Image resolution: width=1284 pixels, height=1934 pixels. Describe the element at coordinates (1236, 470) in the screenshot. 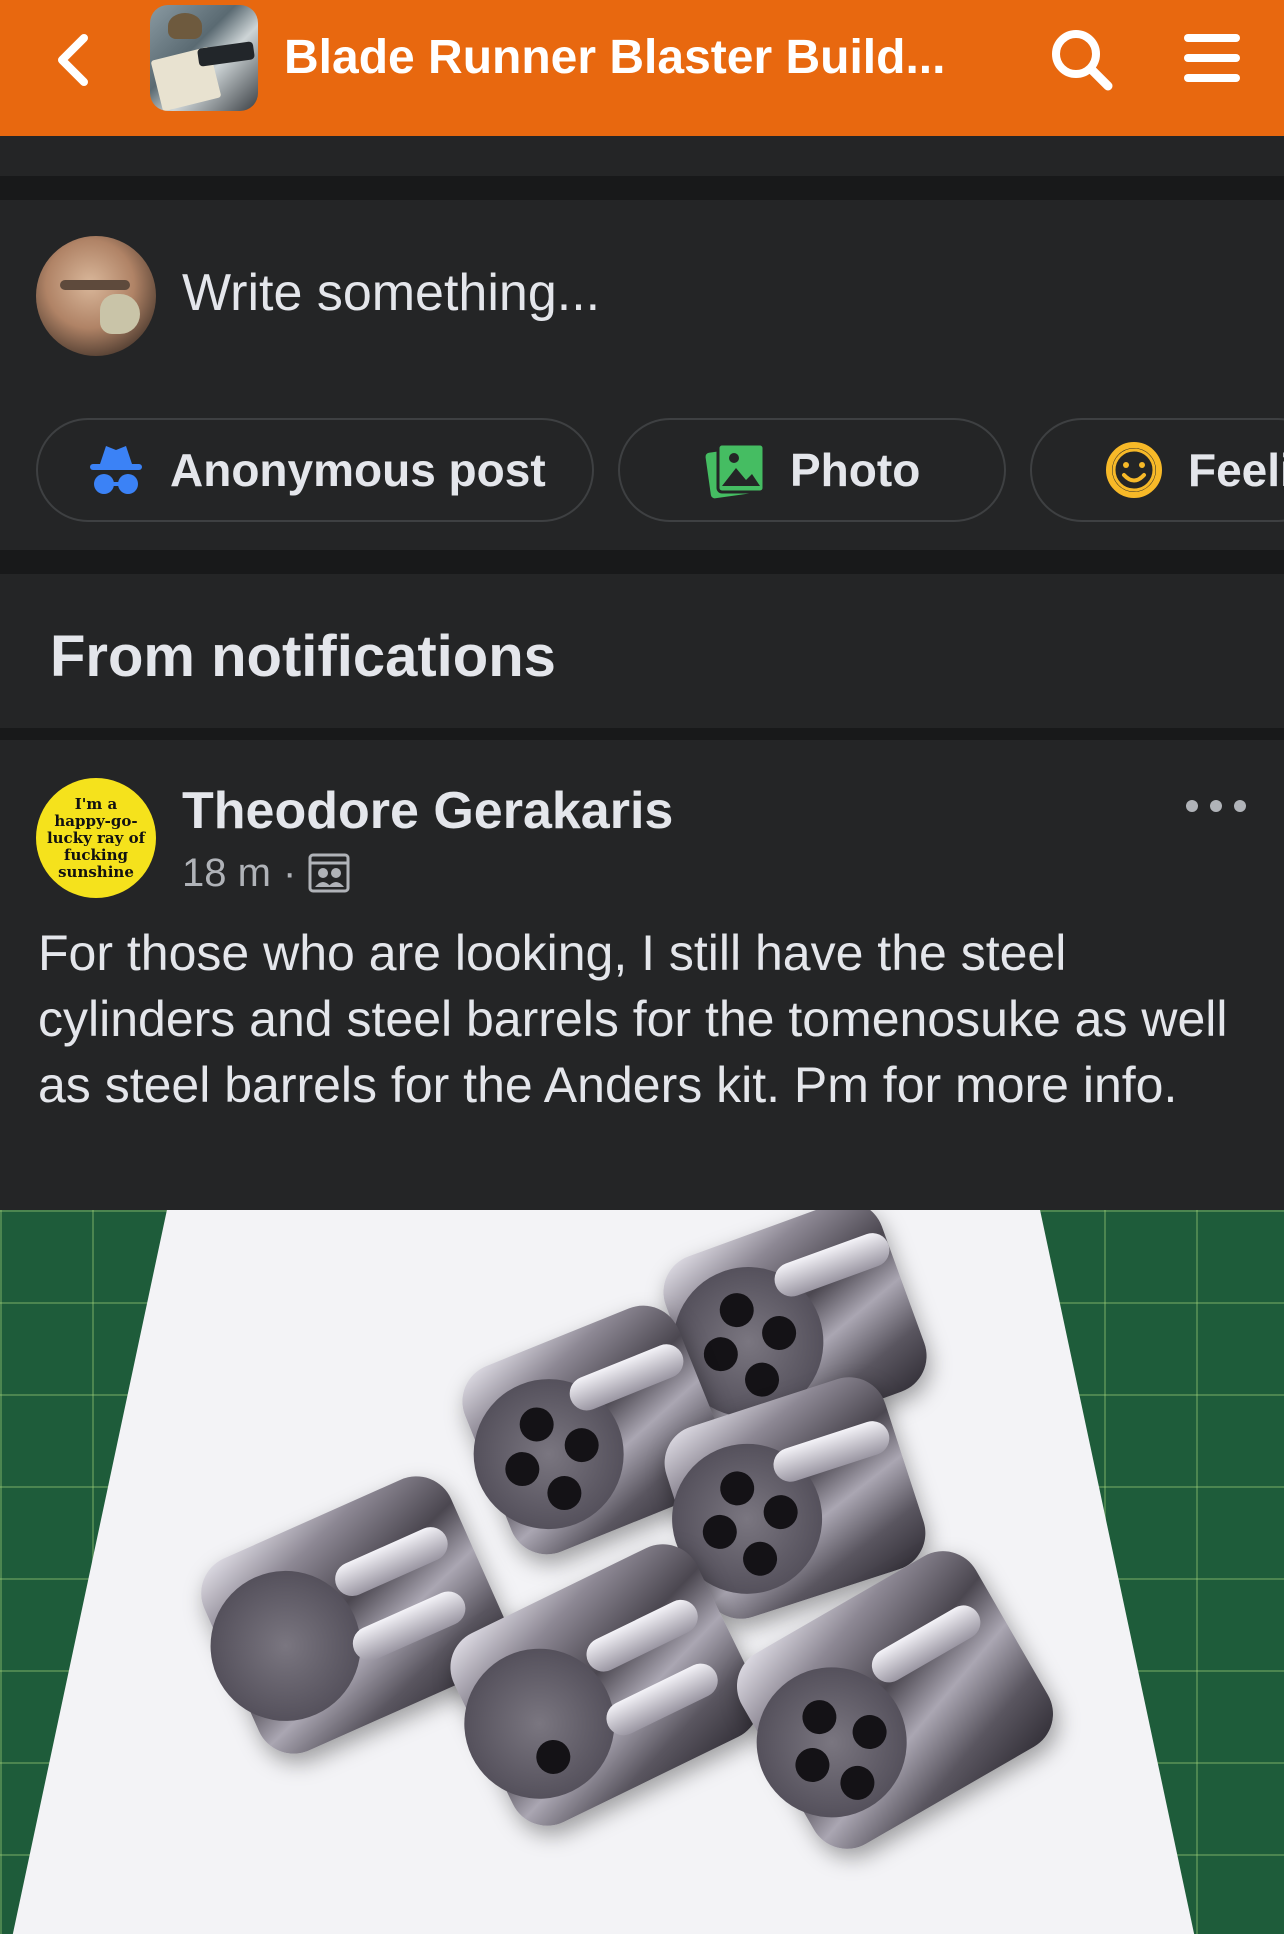

I see `feeling-label: Feeli` at that location.